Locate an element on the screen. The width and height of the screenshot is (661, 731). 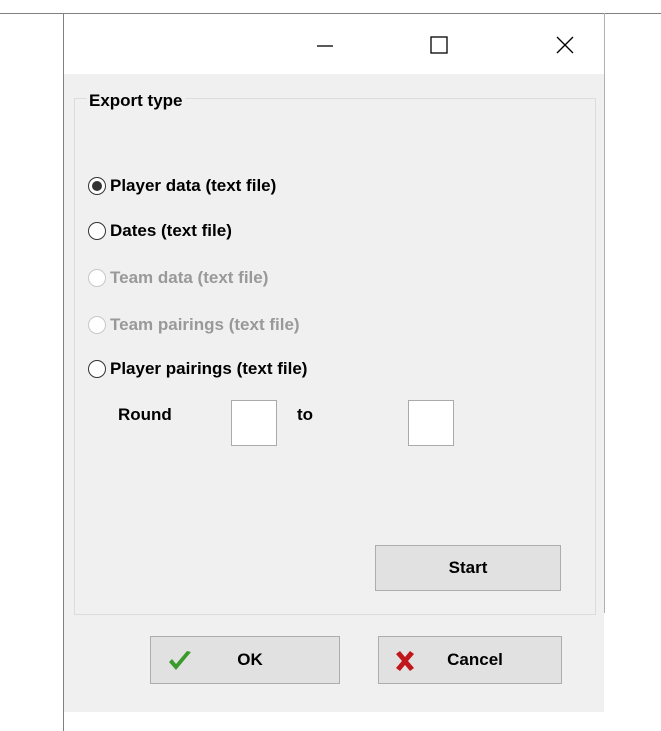
outer-border-right is located at coordinates (604, 313).